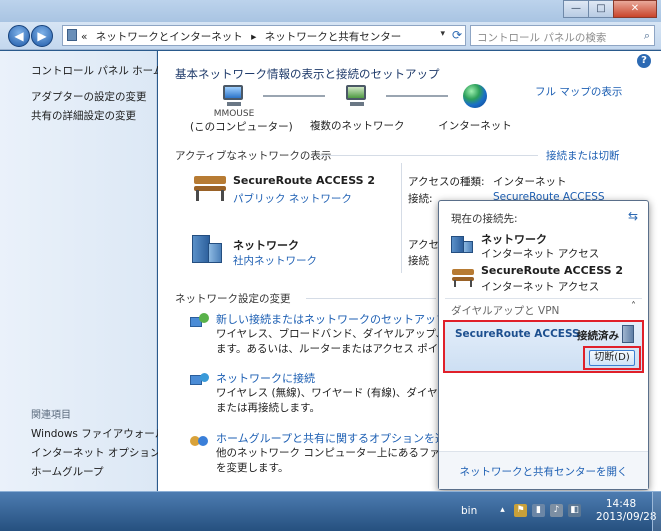 The image size is (661, 531). What do you see at coordinates (95, 452) in the screenshot?
I see `sidebar-item-internet-options: インターネット オプション` at bounding box center [95, 452].